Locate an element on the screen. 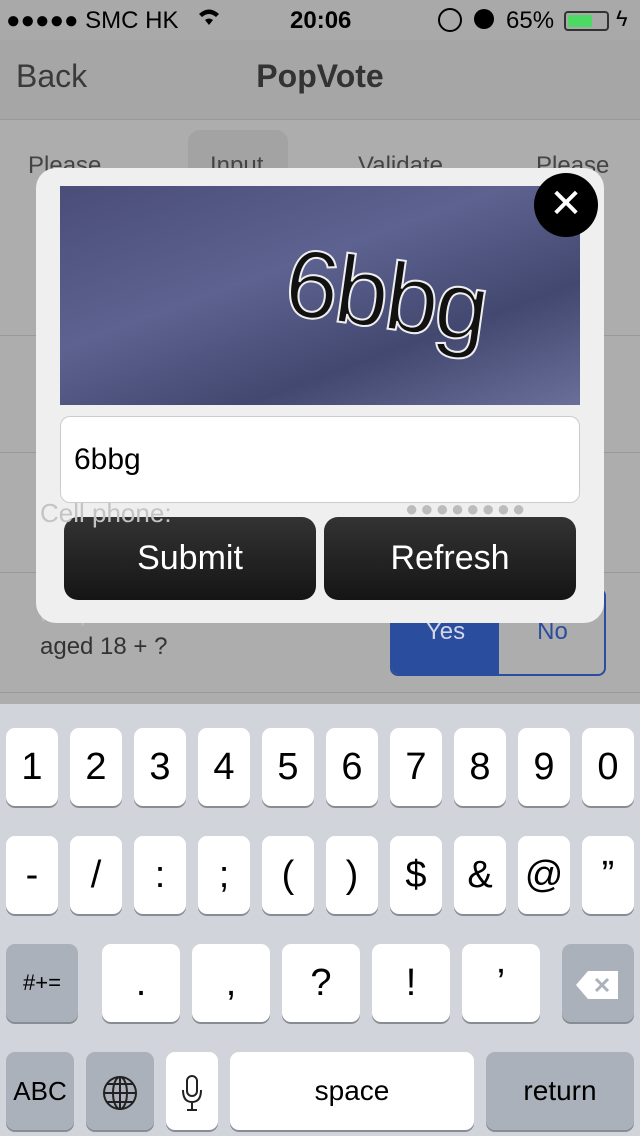 This screenshot has width=640, height=1136. key: 7 is located at coordinates (416, 767).